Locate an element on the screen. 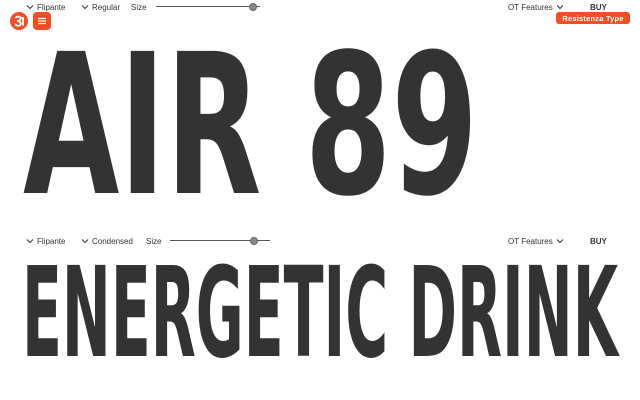 The image size is (640, 400). style-dropdown: Regular is located at coordinates (100, 7).